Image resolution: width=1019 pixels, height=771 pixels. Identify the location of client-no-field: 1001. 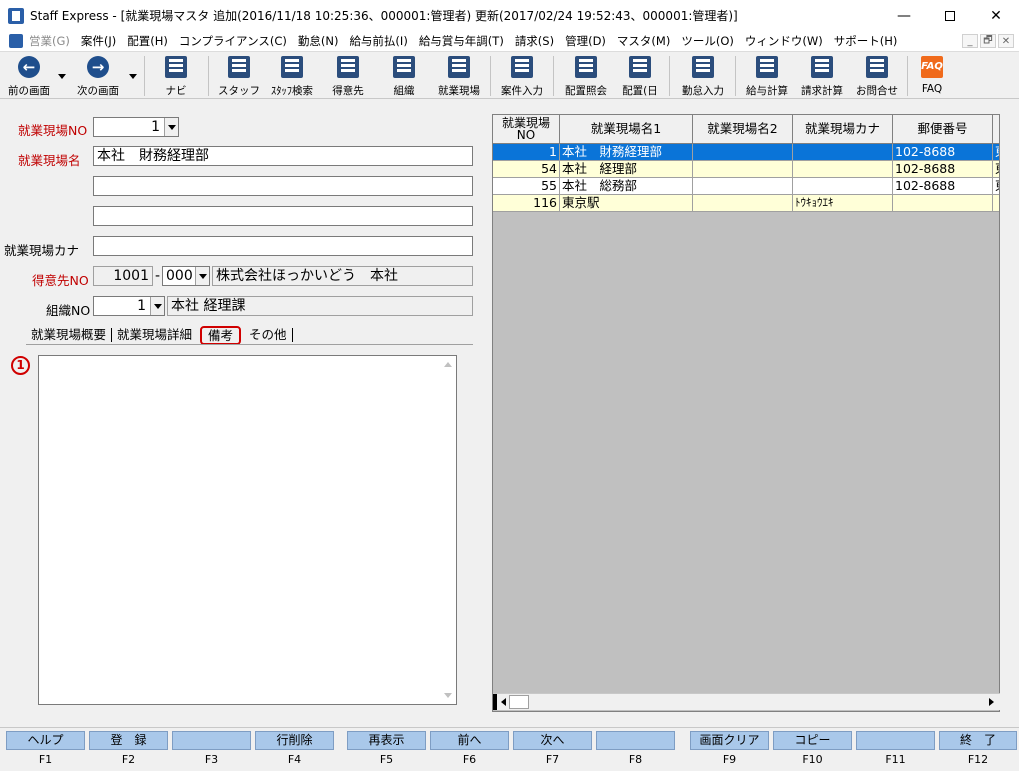
(123, 276).